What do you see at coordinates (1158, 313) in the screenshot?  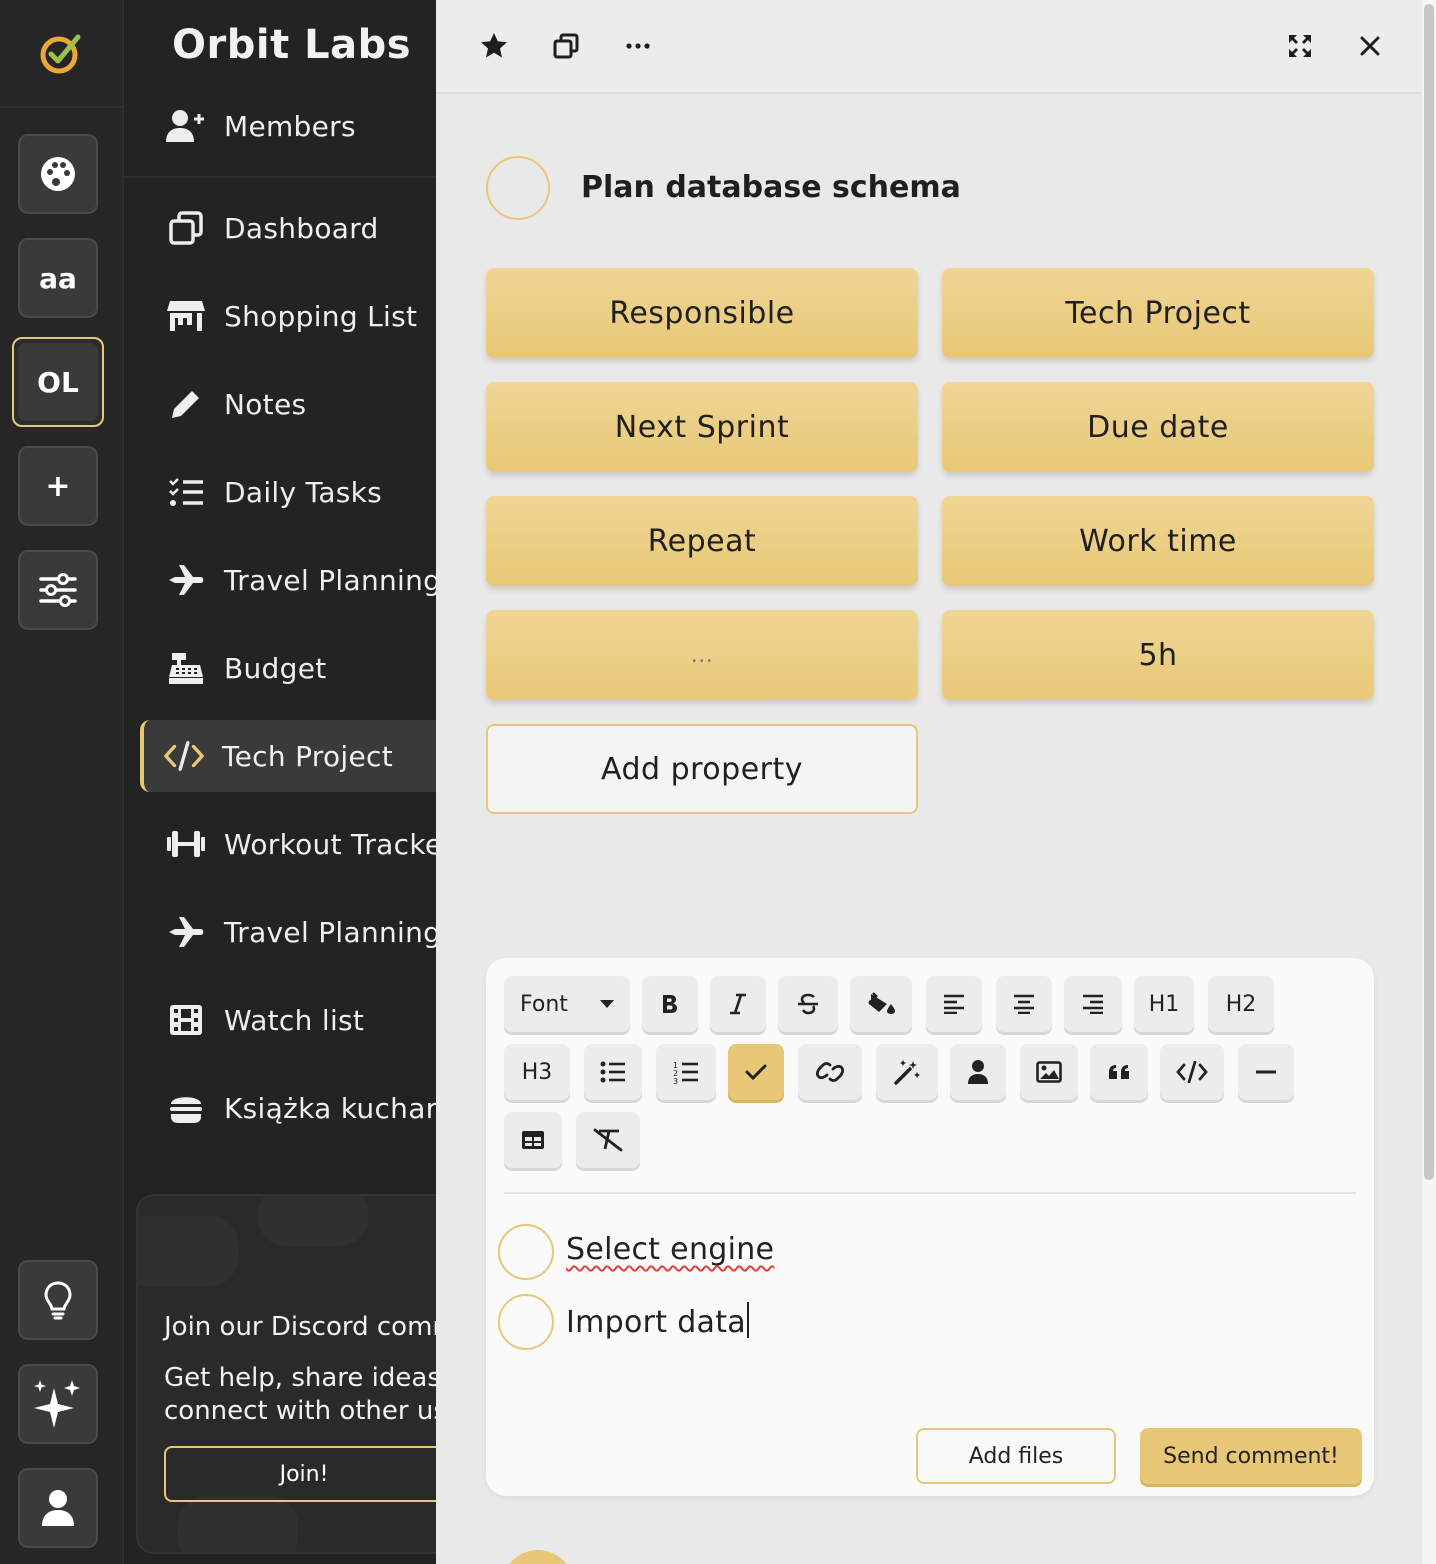 I see `property-project: Tech Project` at bounding box center [1158, 313].